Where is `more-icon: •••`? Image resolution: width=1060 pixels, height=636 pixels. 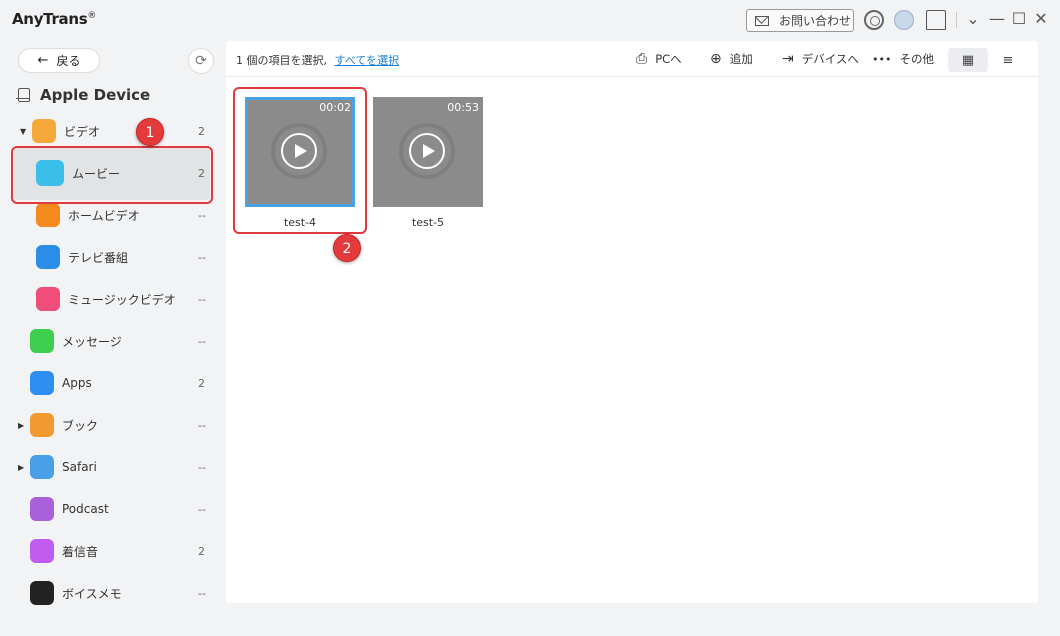 more-icon: ••• is located at coordinates (882, 59).